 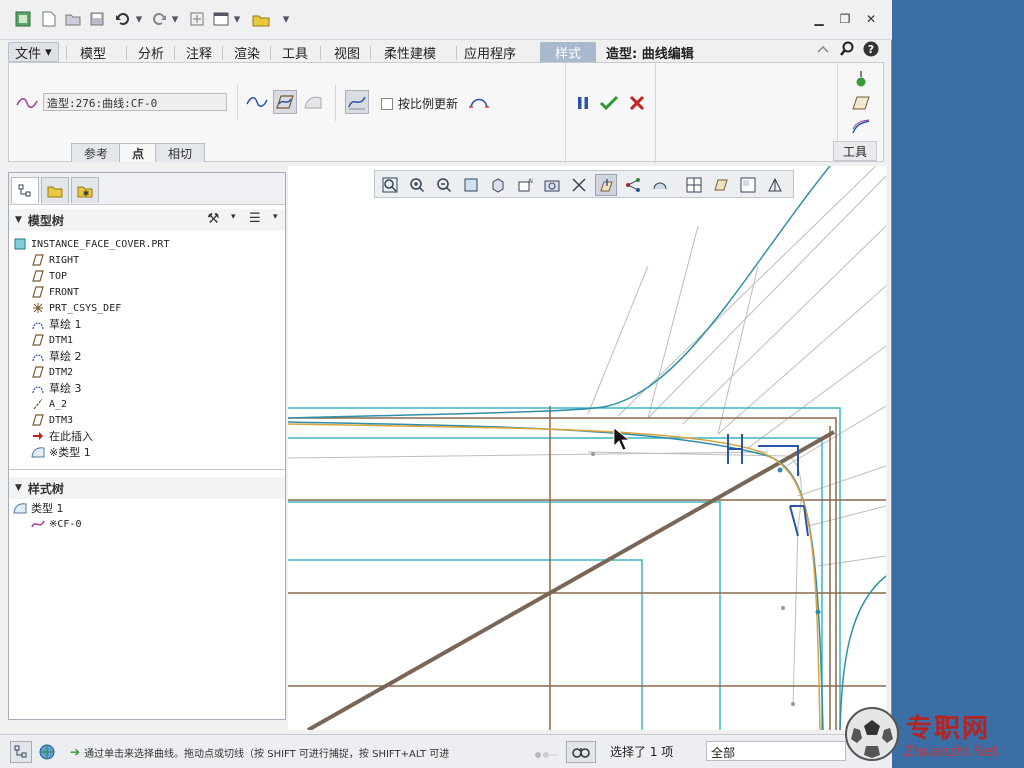 I want to click on tree-item: 在此插入, so click(x=62, y=436).